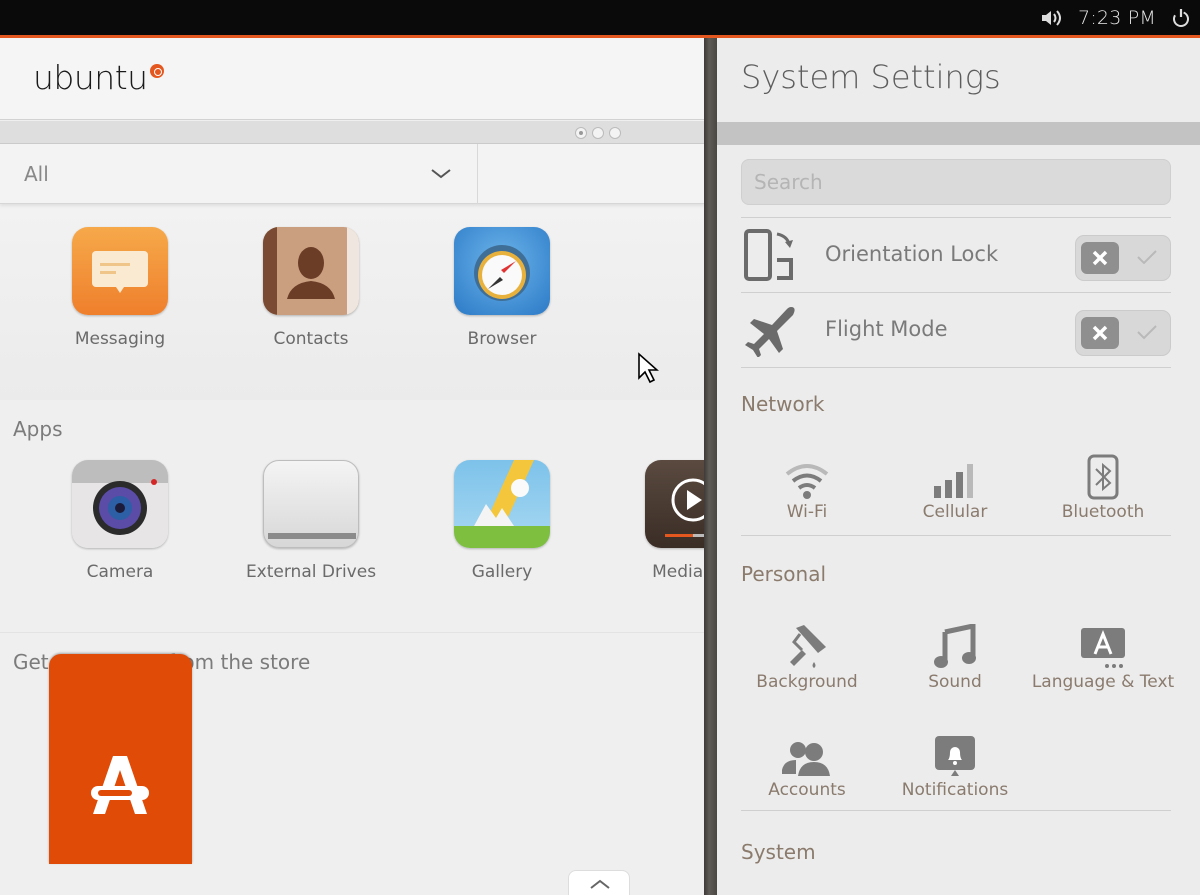 This screenshot has width=1200, height=895. Describe the element at coordinates (502, 271) in the screenshot. I see `browser-icon` at that location.